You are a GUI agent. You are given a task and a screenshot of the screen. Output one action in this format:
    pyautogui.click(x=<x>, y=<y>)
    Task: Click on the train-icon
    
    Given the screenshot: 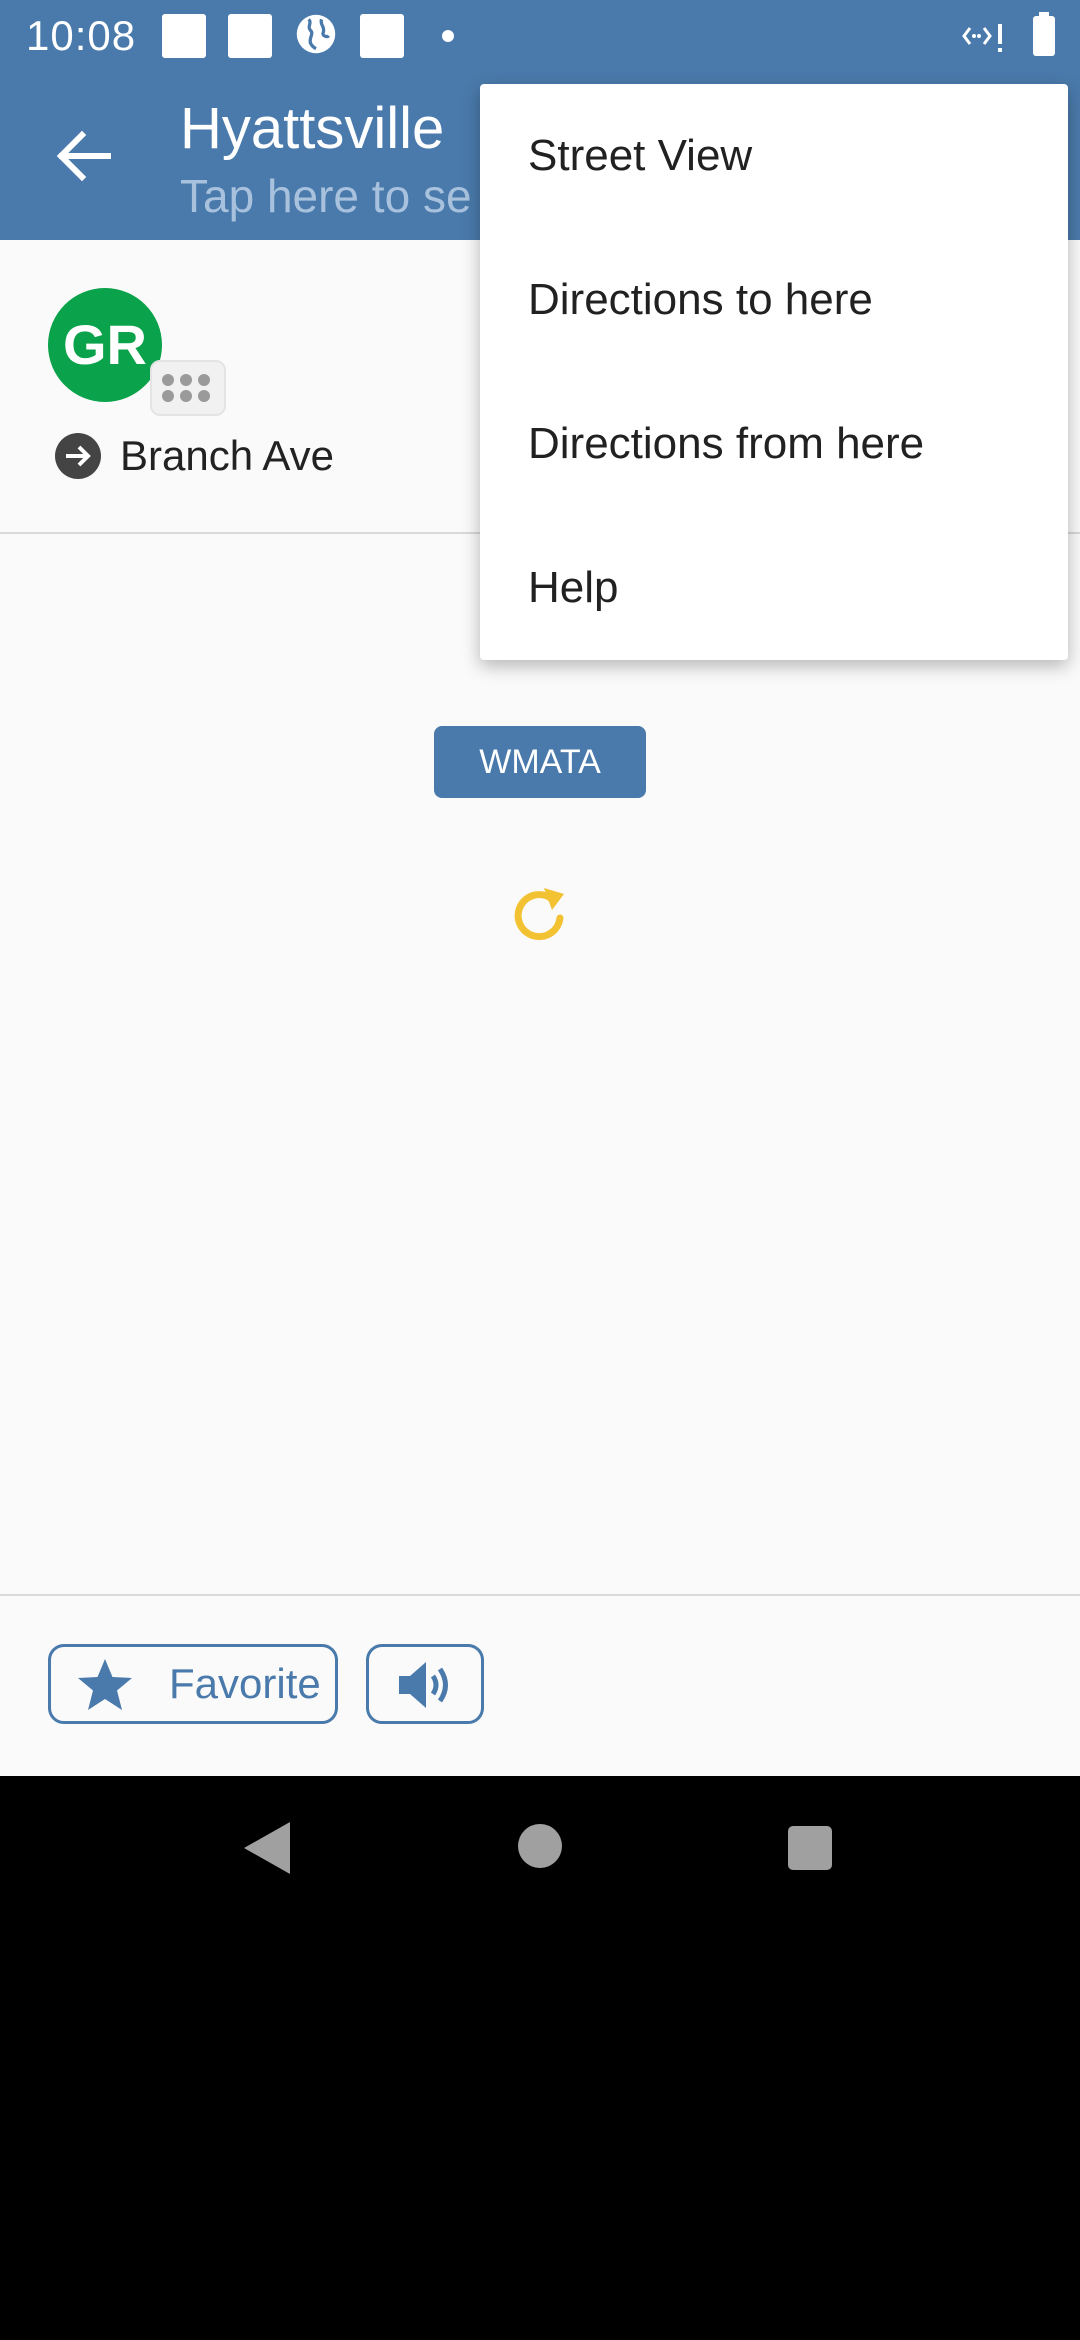 What is the action you would take?
    pyautogui.click(x=188, y=388)
    